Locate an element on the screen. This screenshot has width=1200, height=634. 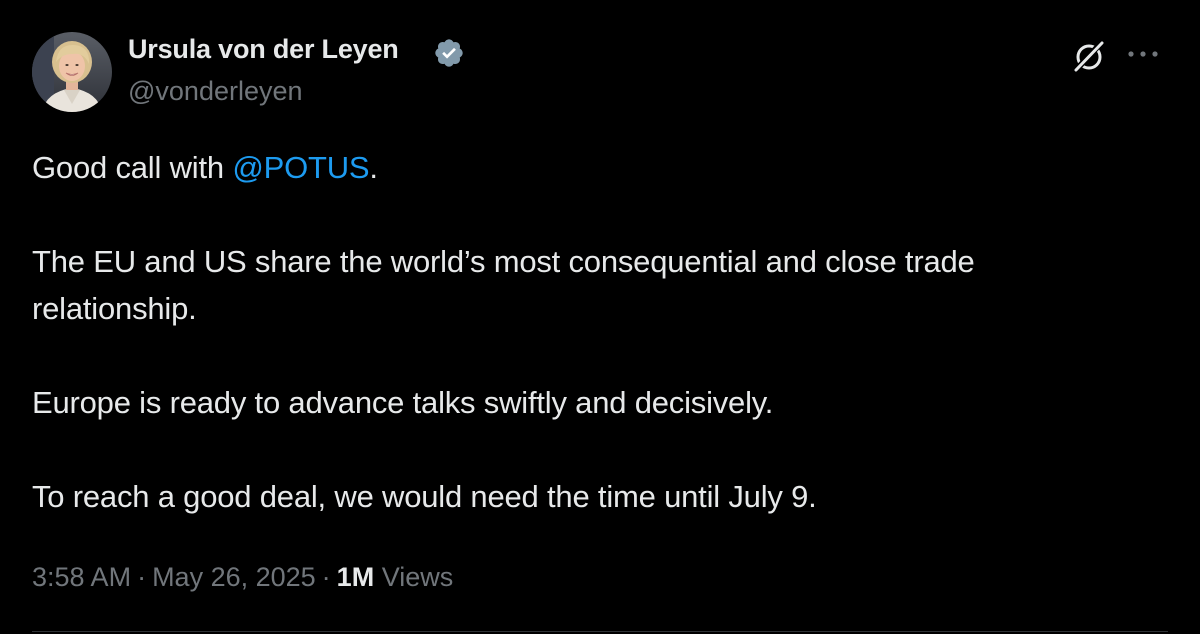
display-name: Ursula von der Leyen is located at coordinates (263, 49).